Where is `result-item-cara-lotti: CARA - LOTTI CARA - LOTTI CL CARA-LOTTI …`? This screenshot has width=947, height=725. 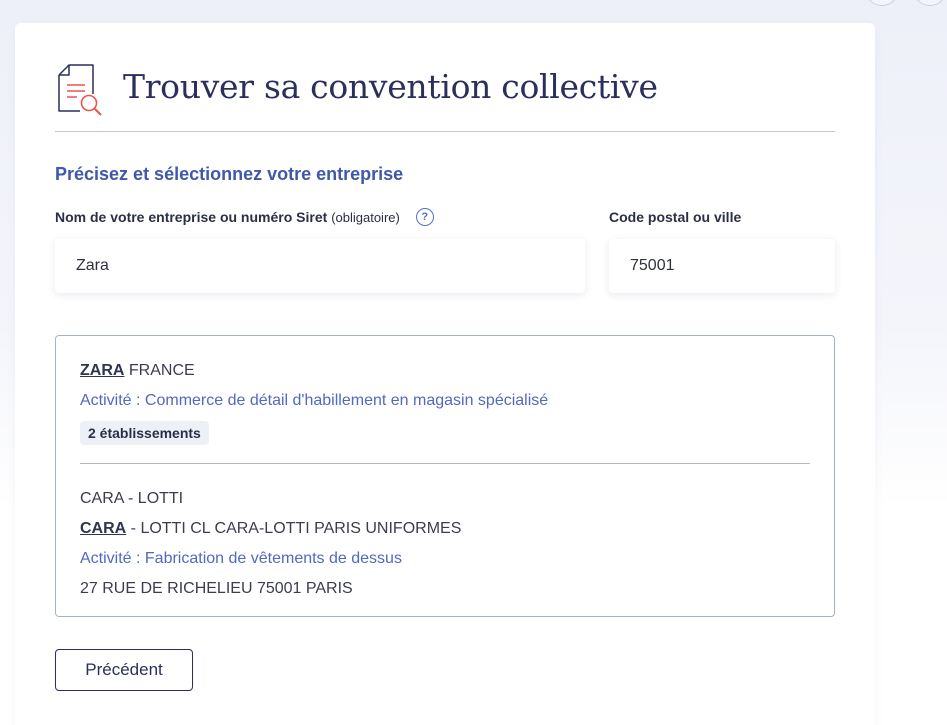
result-item-cara-lotti: CARA - LOTTI CARA - LOTTI CL CARA-LOTTI … is located at coordinates (445, 543).